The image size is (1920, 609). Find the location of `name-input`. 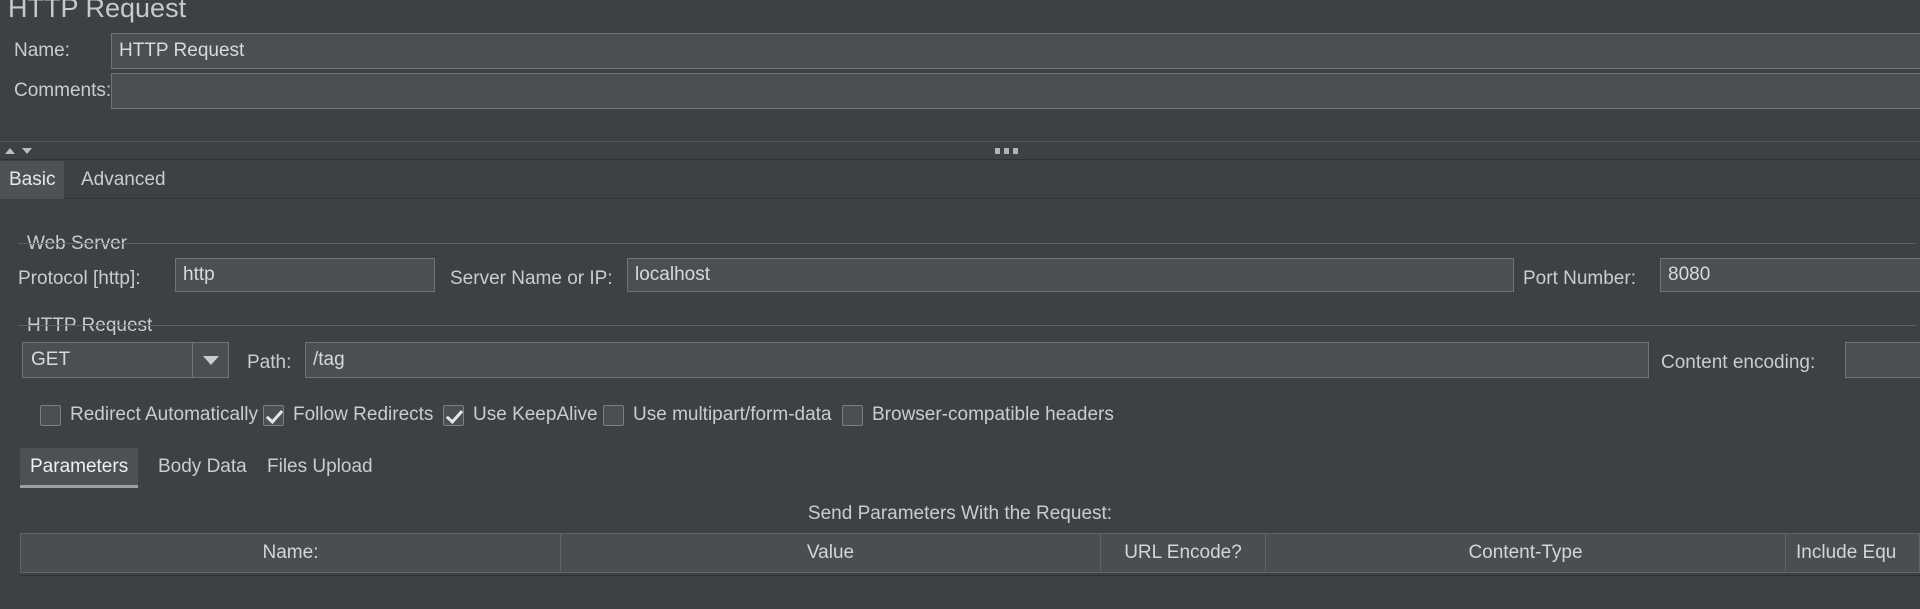

name-input is located at coordinates (1015, 51).